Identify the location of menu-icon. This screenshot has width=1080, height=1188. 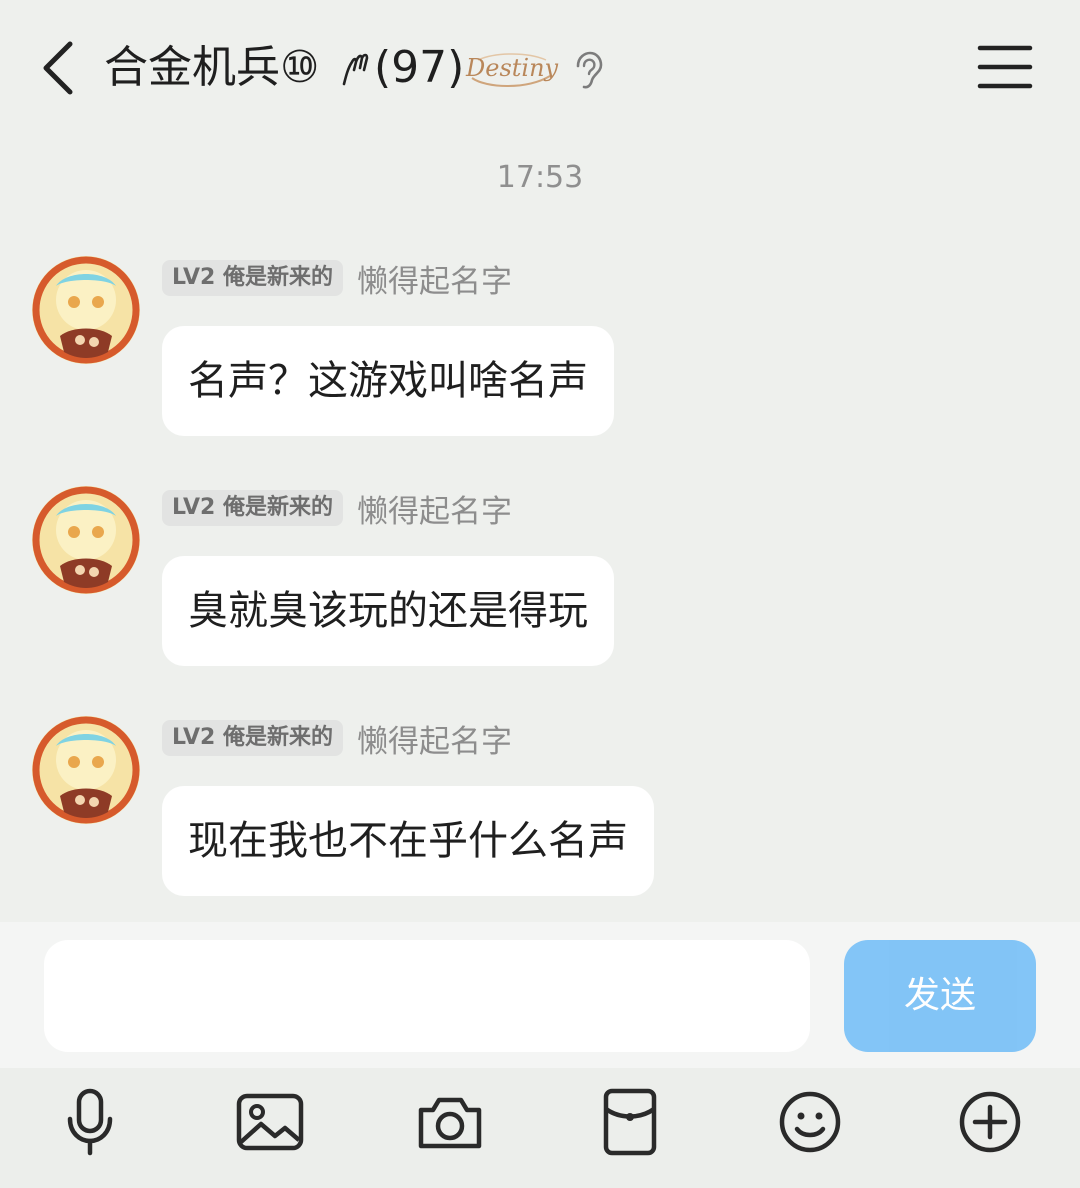
(1005, 67).